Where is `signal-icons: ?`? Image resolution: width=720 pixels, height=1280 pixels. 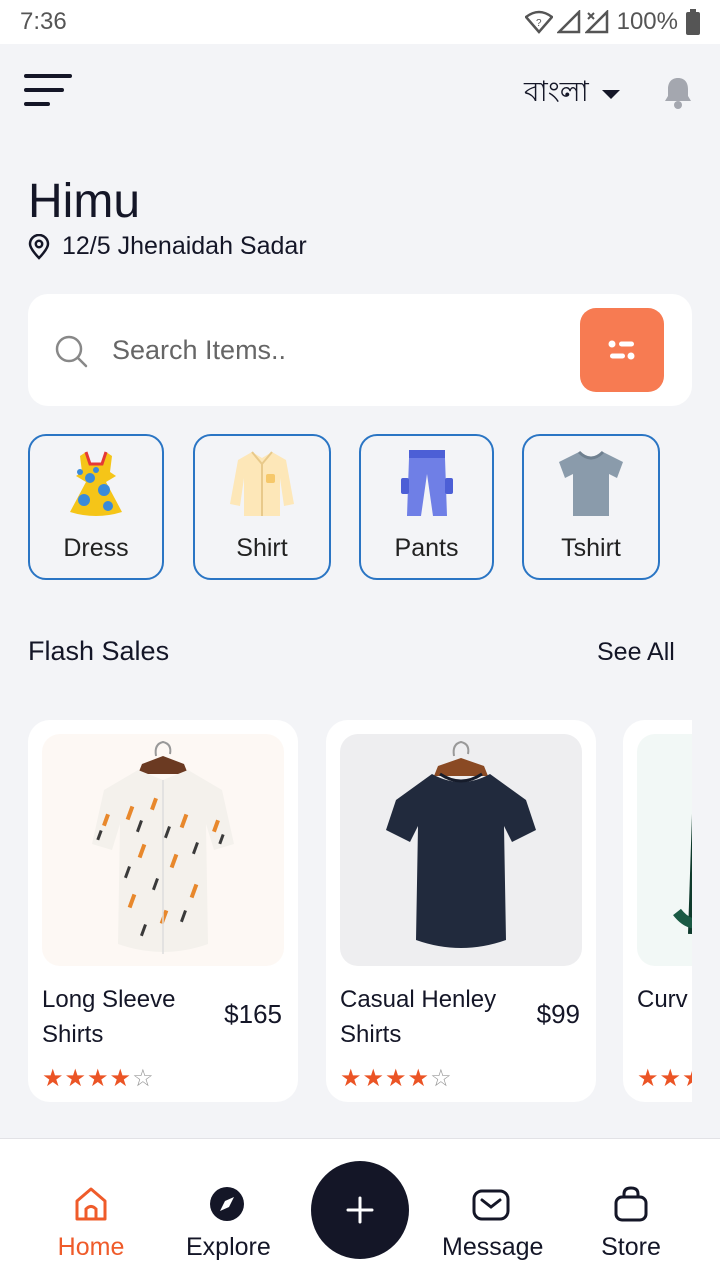 signal-icons: ? is located at coordinates (566, 22).